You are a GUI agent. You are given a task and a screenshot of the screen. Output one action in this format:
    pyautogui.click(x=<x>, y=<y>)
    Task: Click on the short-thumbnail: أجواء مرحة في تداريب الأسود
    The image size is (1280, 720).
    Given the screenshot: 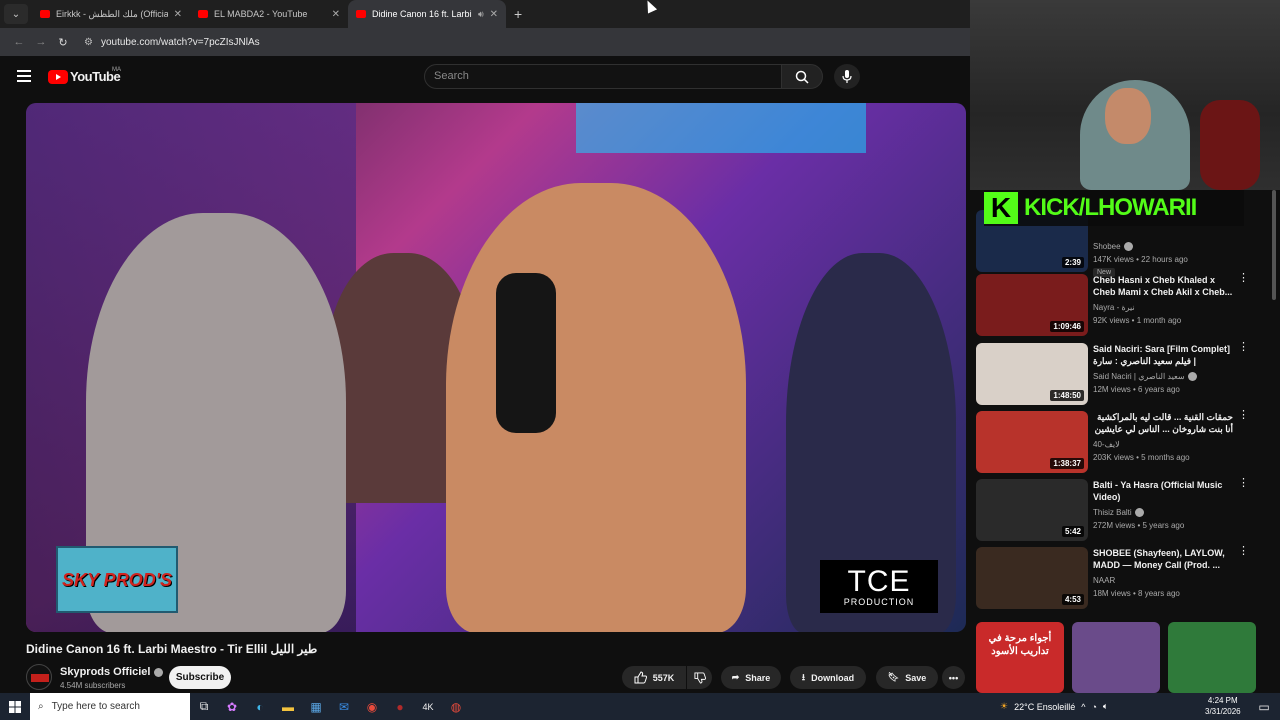 What is the action you would take?
    pyautogui.click(x=1020, y=657)
    